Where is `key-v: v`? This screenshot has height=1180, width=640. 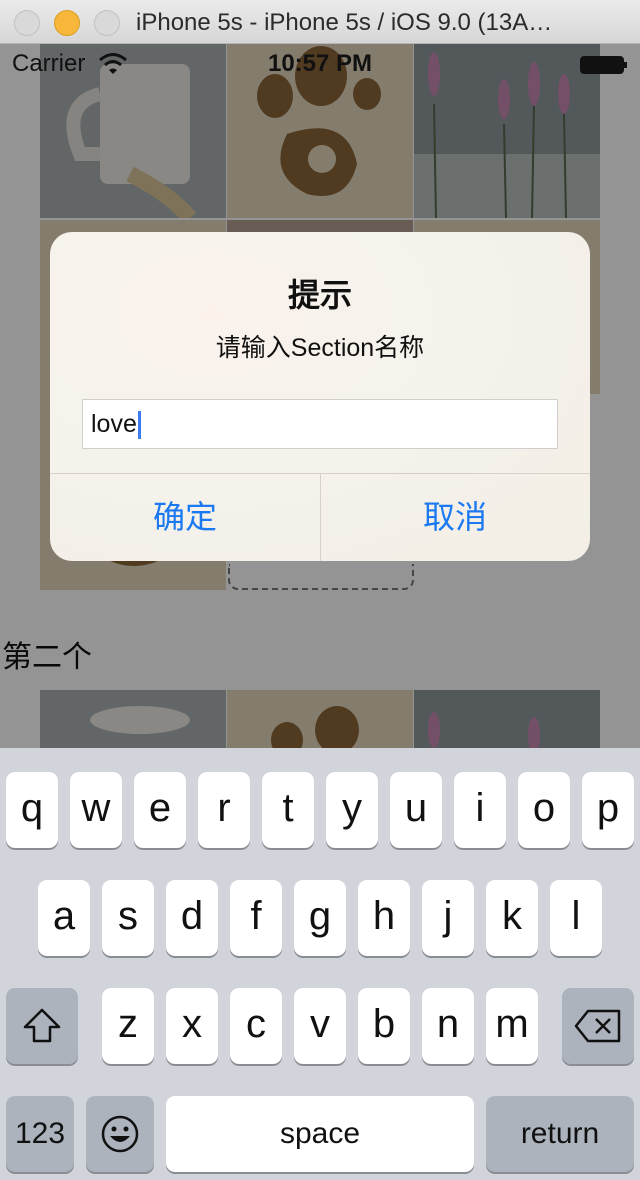 key-v: v is located at coordinates (320, 1026).